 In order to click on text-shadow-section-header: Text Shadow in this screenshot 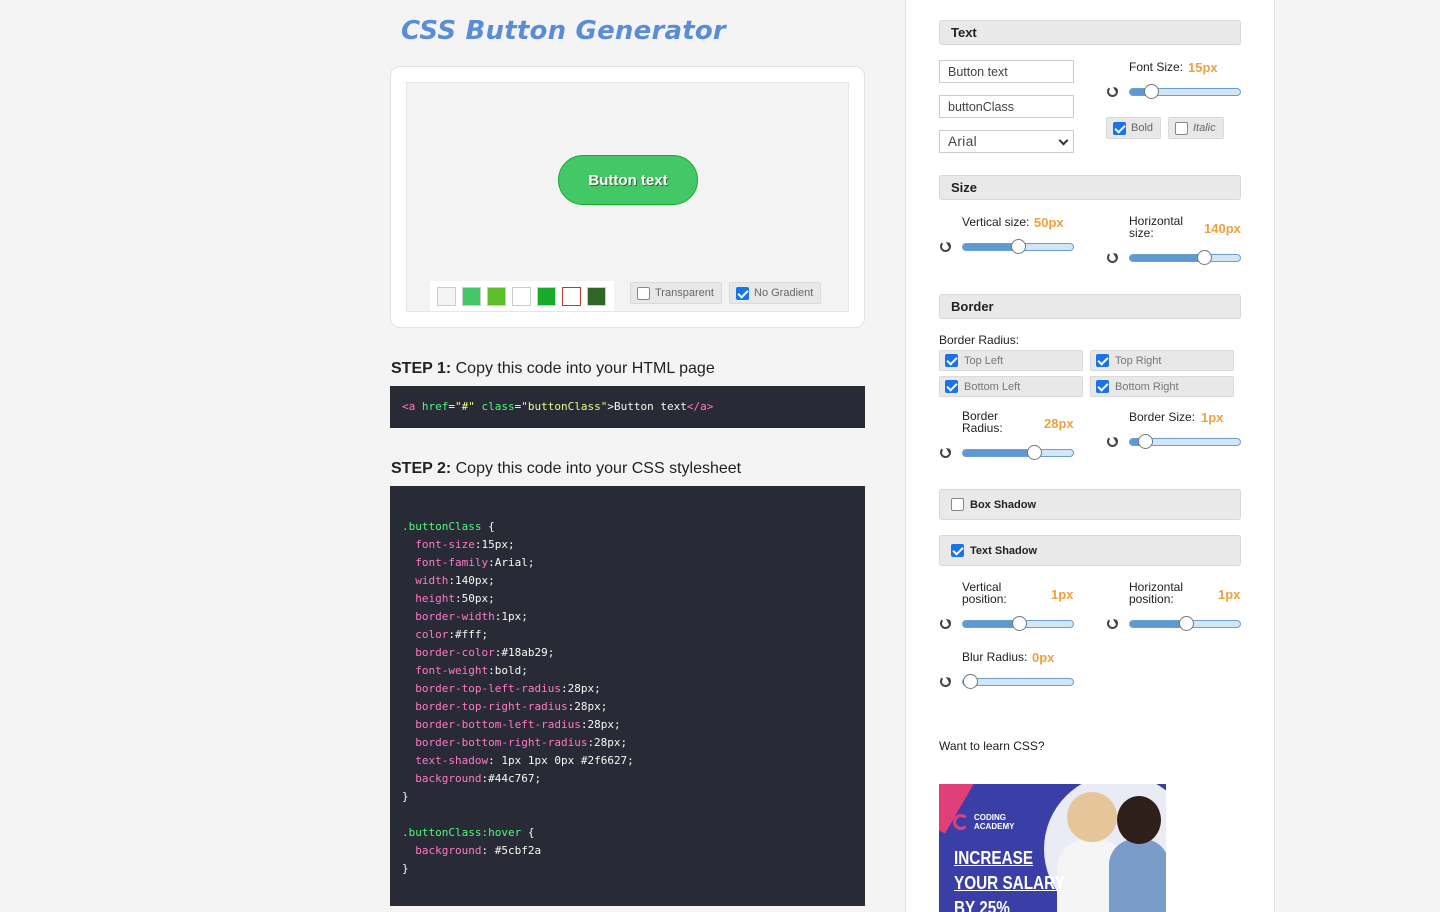, I will do `click(1090, 550)`.